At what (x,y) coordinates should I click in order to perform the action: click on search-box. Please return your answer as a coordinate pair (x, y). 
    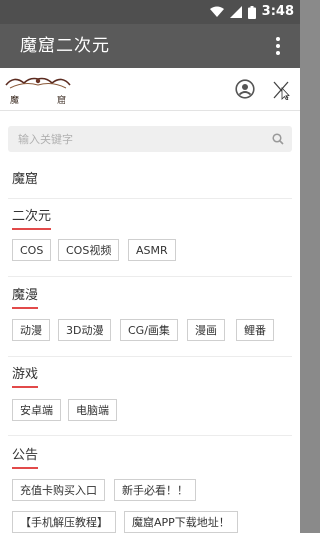
    Looking at the image, I should click on (150, 139).